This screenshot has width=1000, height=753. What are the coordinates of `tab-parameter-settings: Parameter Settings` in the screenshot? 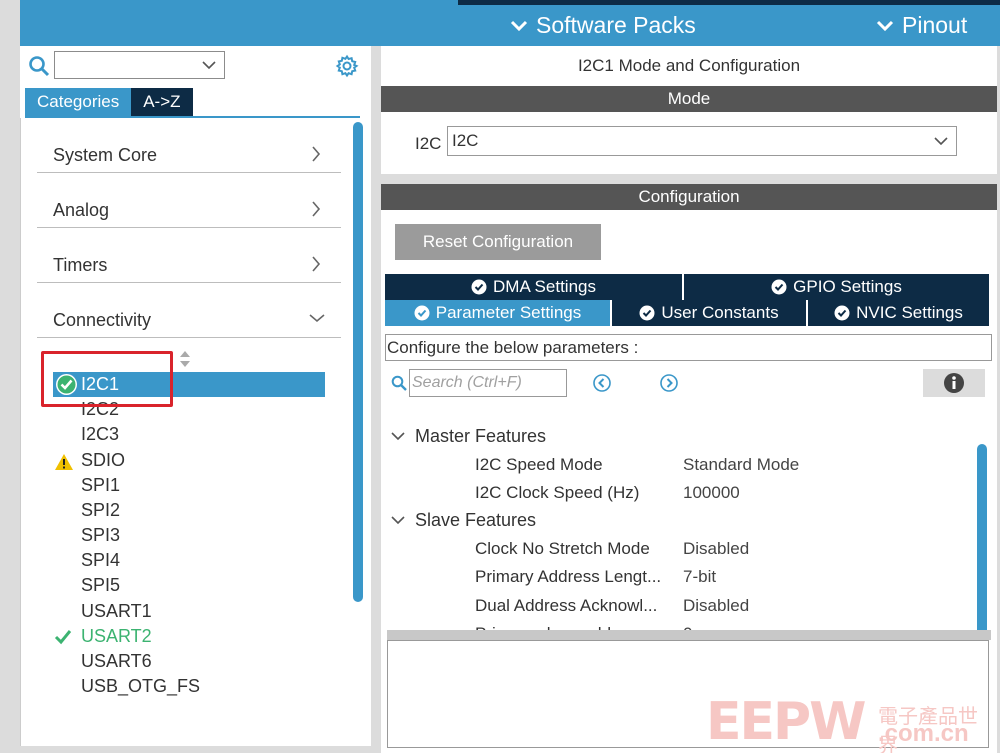 It's located at (498, 313).